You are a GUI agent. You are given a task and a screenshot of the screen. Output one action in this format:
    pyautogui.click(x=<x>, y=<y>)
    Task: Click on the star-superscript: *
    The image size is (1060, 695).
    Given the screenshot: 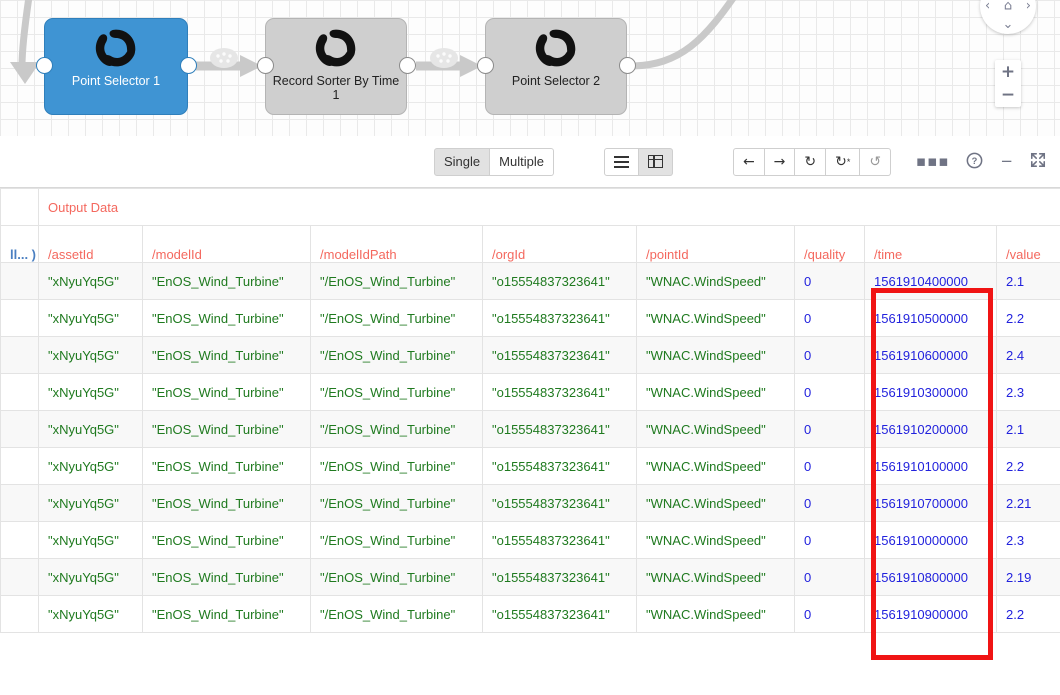 What is the action you would take?
    pyautogui.click(x=848, y=161)
    